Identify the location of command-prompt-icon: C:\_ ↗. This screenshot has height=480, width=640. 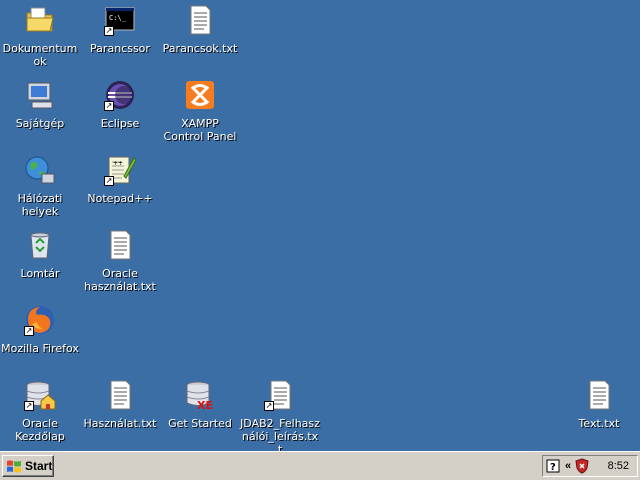
(120, 20).